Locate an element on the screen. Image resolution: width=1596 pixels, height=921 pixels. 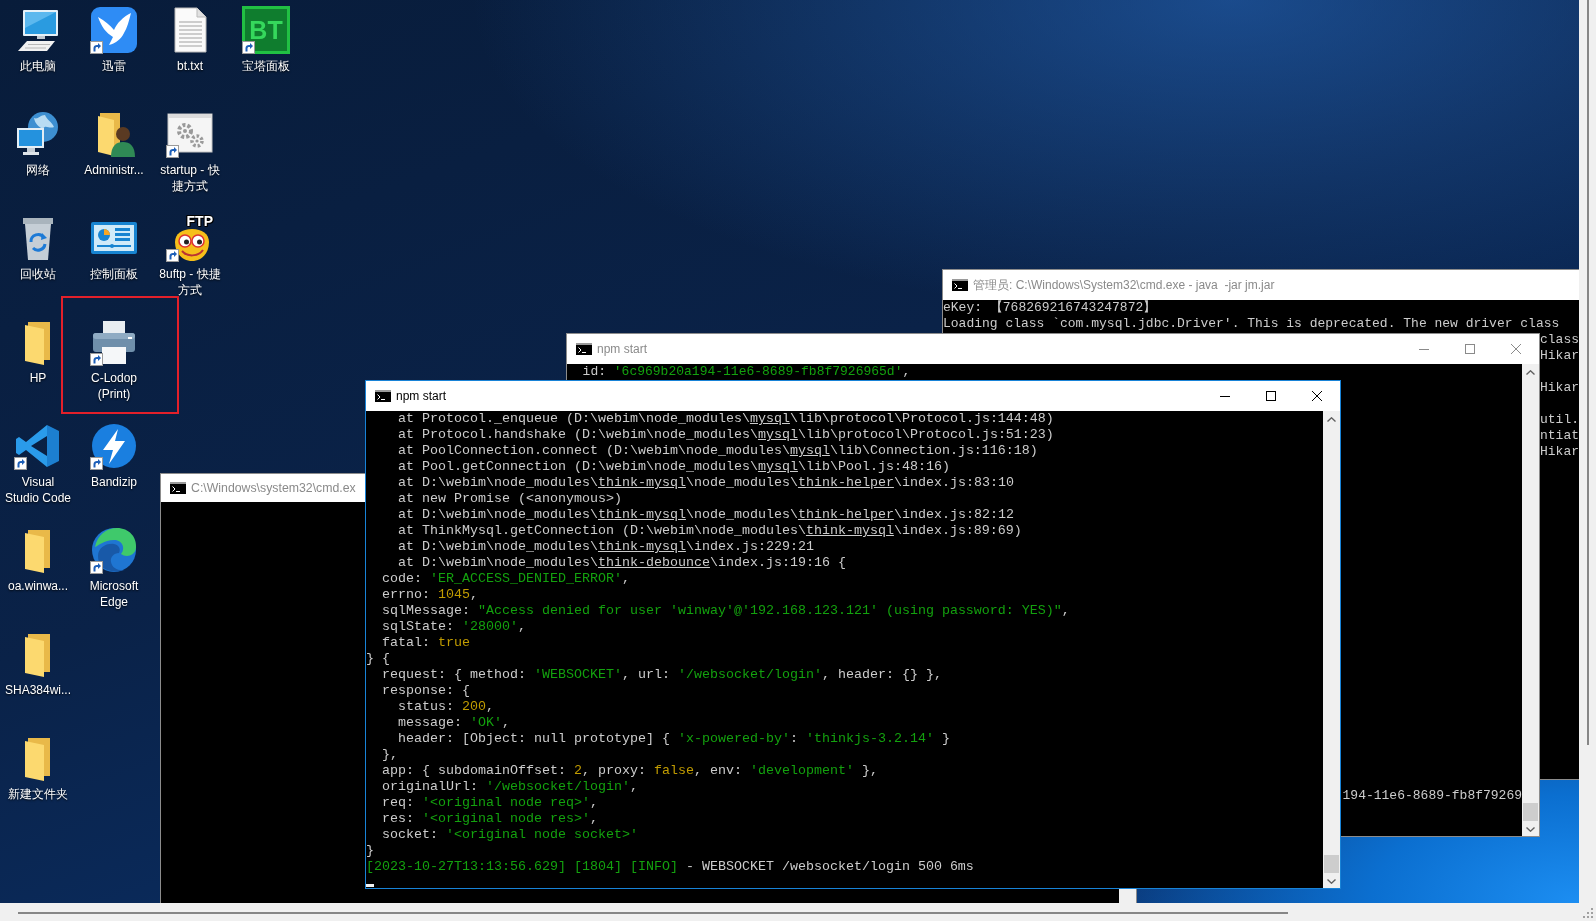
console-line: sqlMessage: "Access denied for user 'winway'@'192.168.123.121' (using password: YES)", is located at coordinates (725, 611).